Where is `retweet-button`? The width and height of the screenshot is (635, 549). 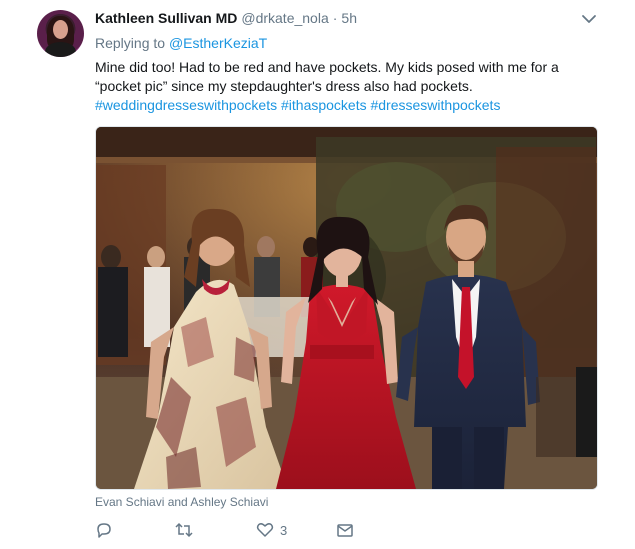 retweet-button is located at coordinates (184, 530).